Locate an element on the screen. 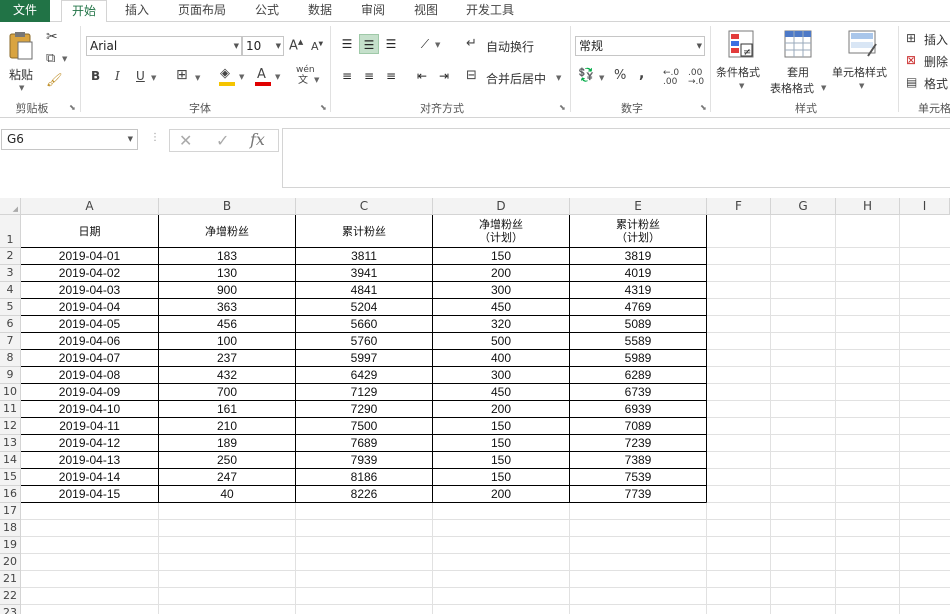  font-color-button: A ▼ is located at coordinates (268, 78).